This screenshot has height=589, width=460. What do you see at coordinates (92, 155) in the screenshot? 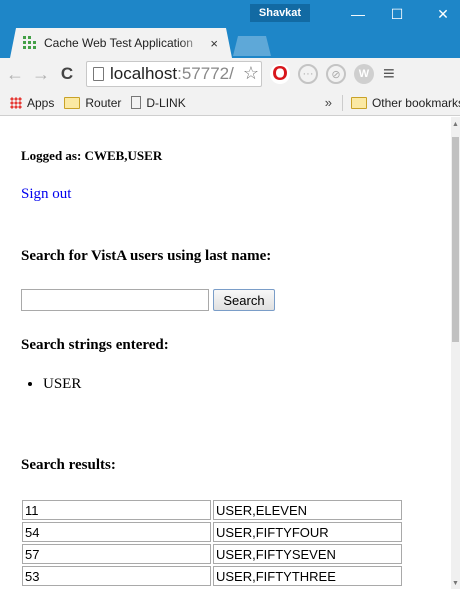
I see `logged-as-label: Logged as: CWEB,USER` at bounding box center [92, 155].